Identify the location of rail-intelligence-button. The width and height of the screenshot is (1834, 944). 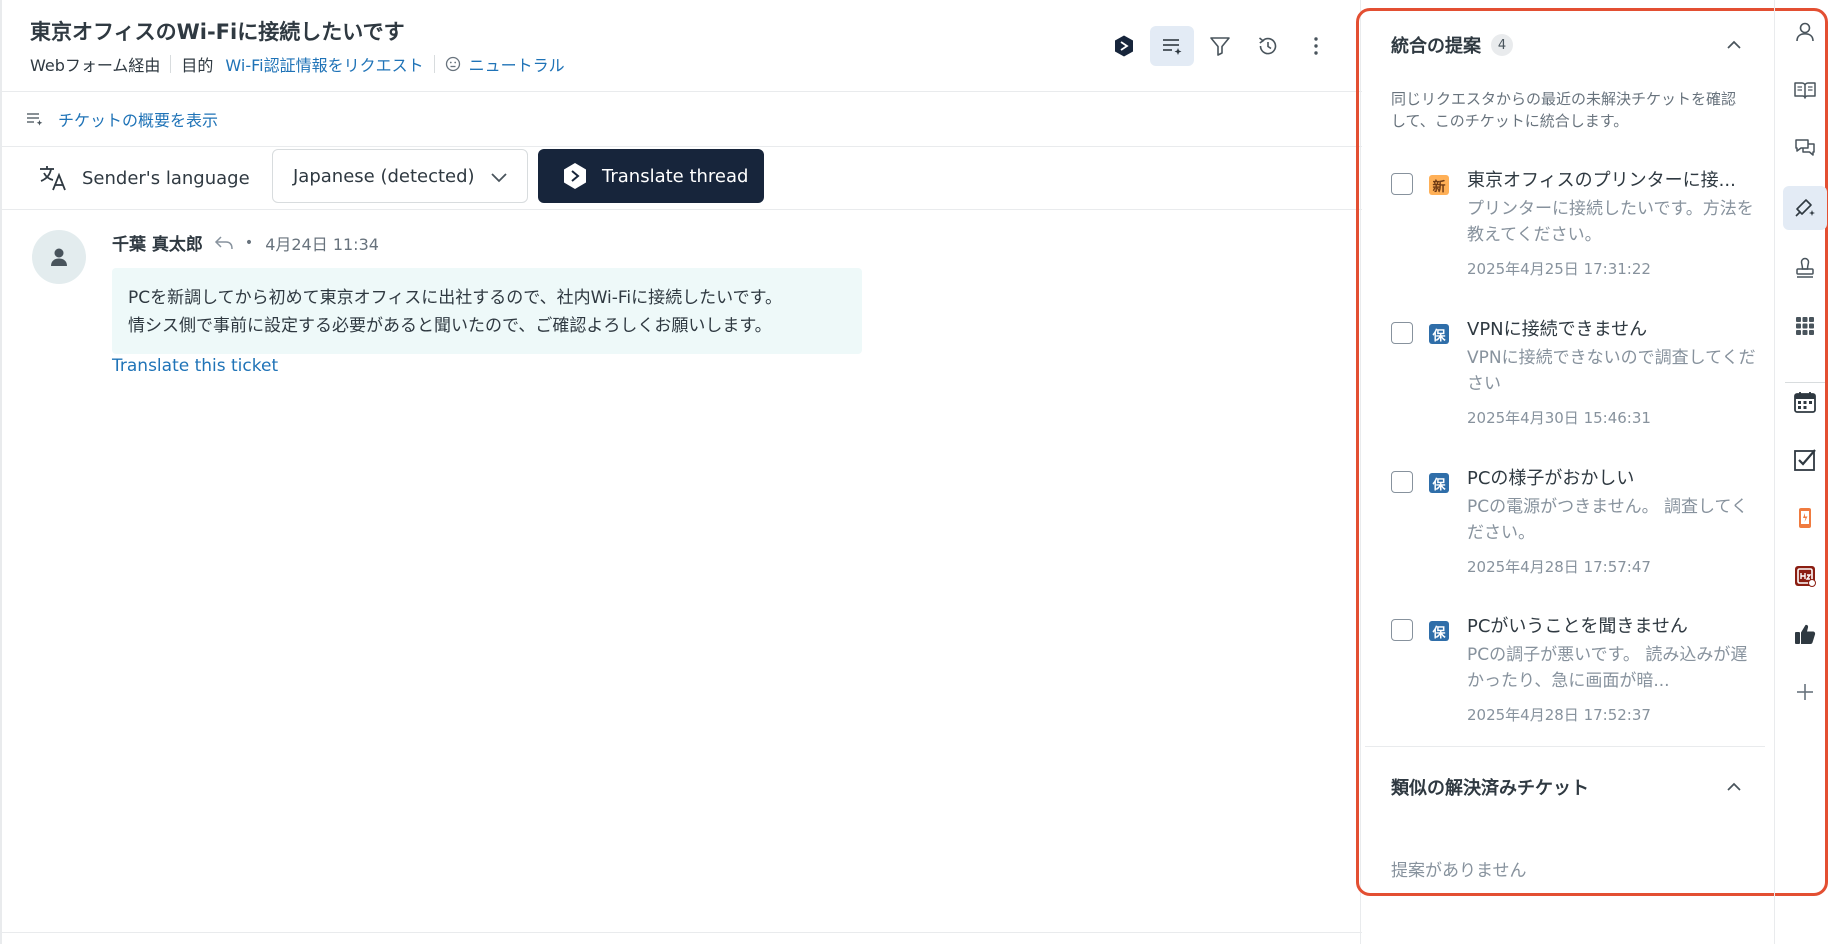
(1805, 208).